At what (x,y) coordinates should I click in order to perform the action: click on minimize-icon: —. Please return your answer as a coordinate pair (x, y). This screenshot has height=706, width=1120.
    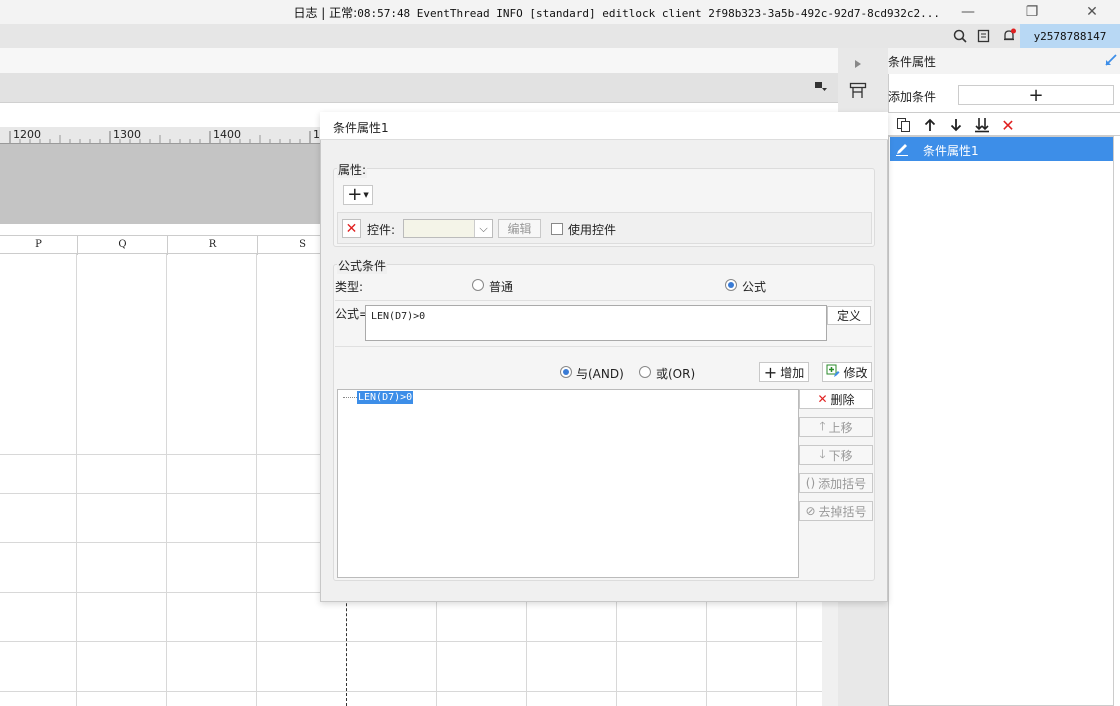
    Looking at the image, I should click on (968, 12).